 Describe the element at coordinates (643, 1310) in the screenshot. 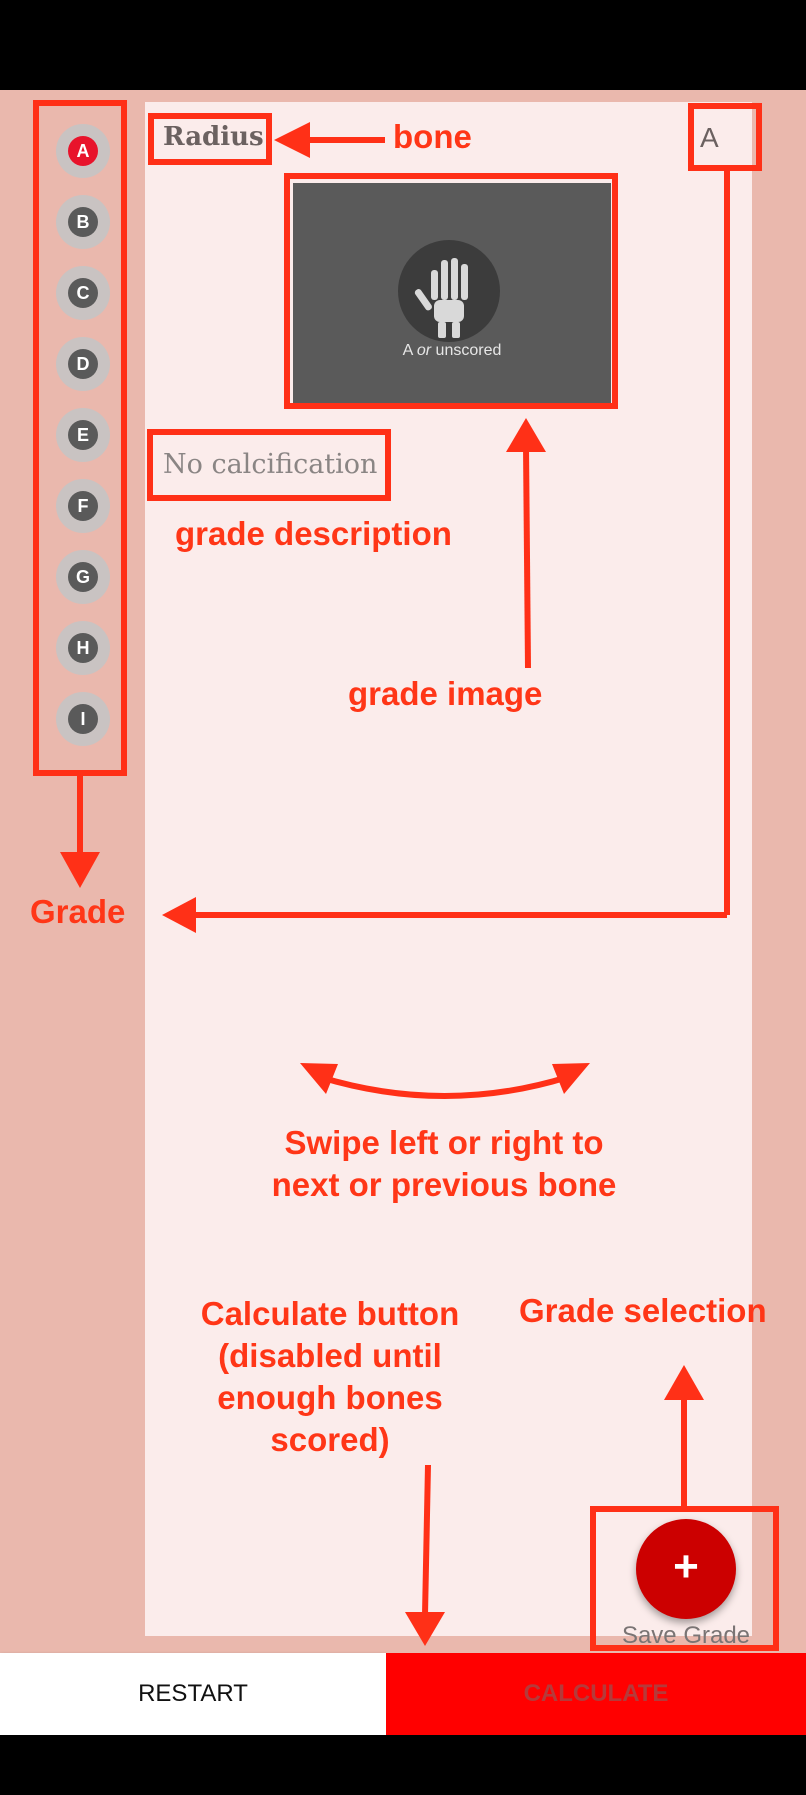

I see `annotation-grade-selection: Grade selection` at that location.